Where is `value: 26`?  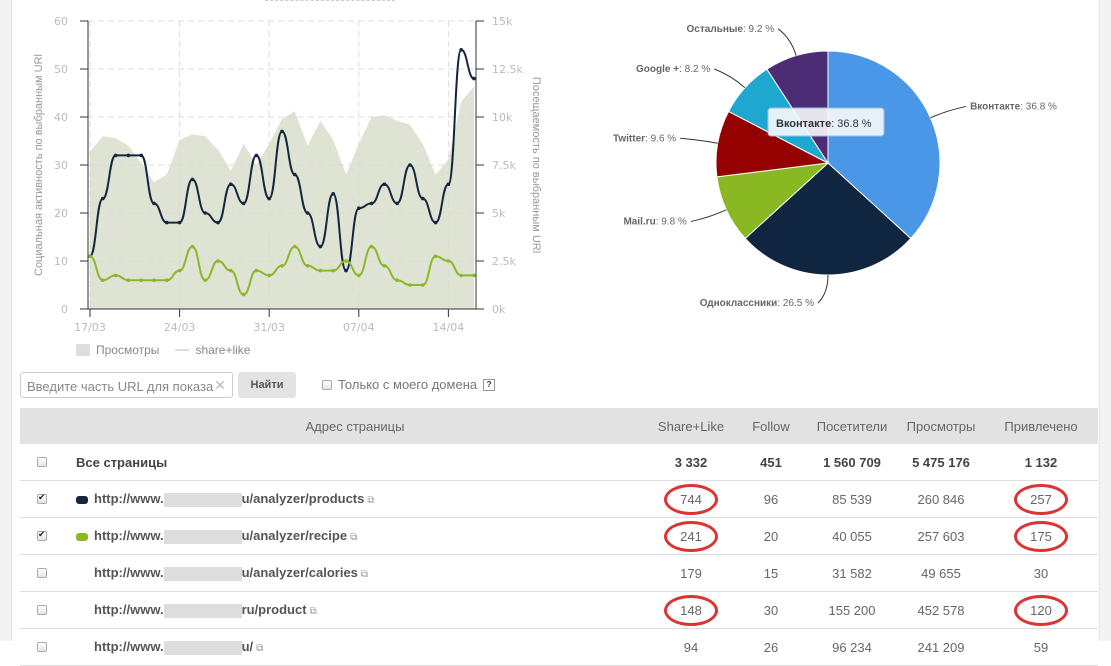 value: 26 is located at coordinates (771, 647).